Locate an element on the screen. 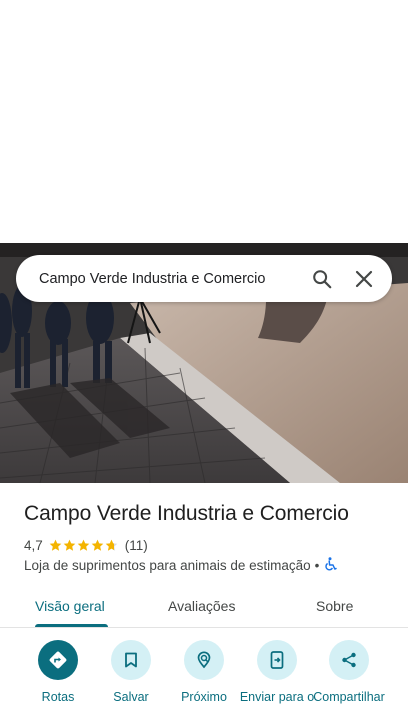  tab-overview: Visão geral is located at coordinates (70, 605).